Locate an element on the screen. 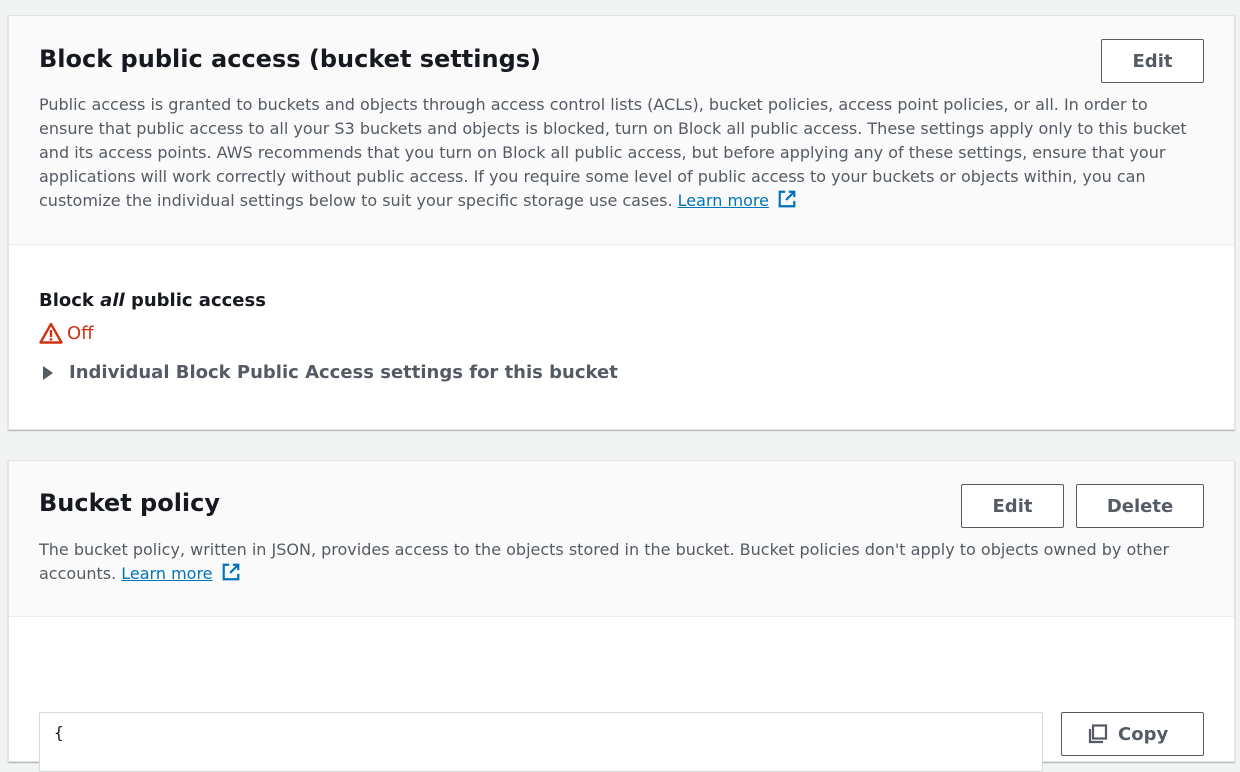  panel-title: Block public access (bucket settings) is located at coordinates (290, 59).